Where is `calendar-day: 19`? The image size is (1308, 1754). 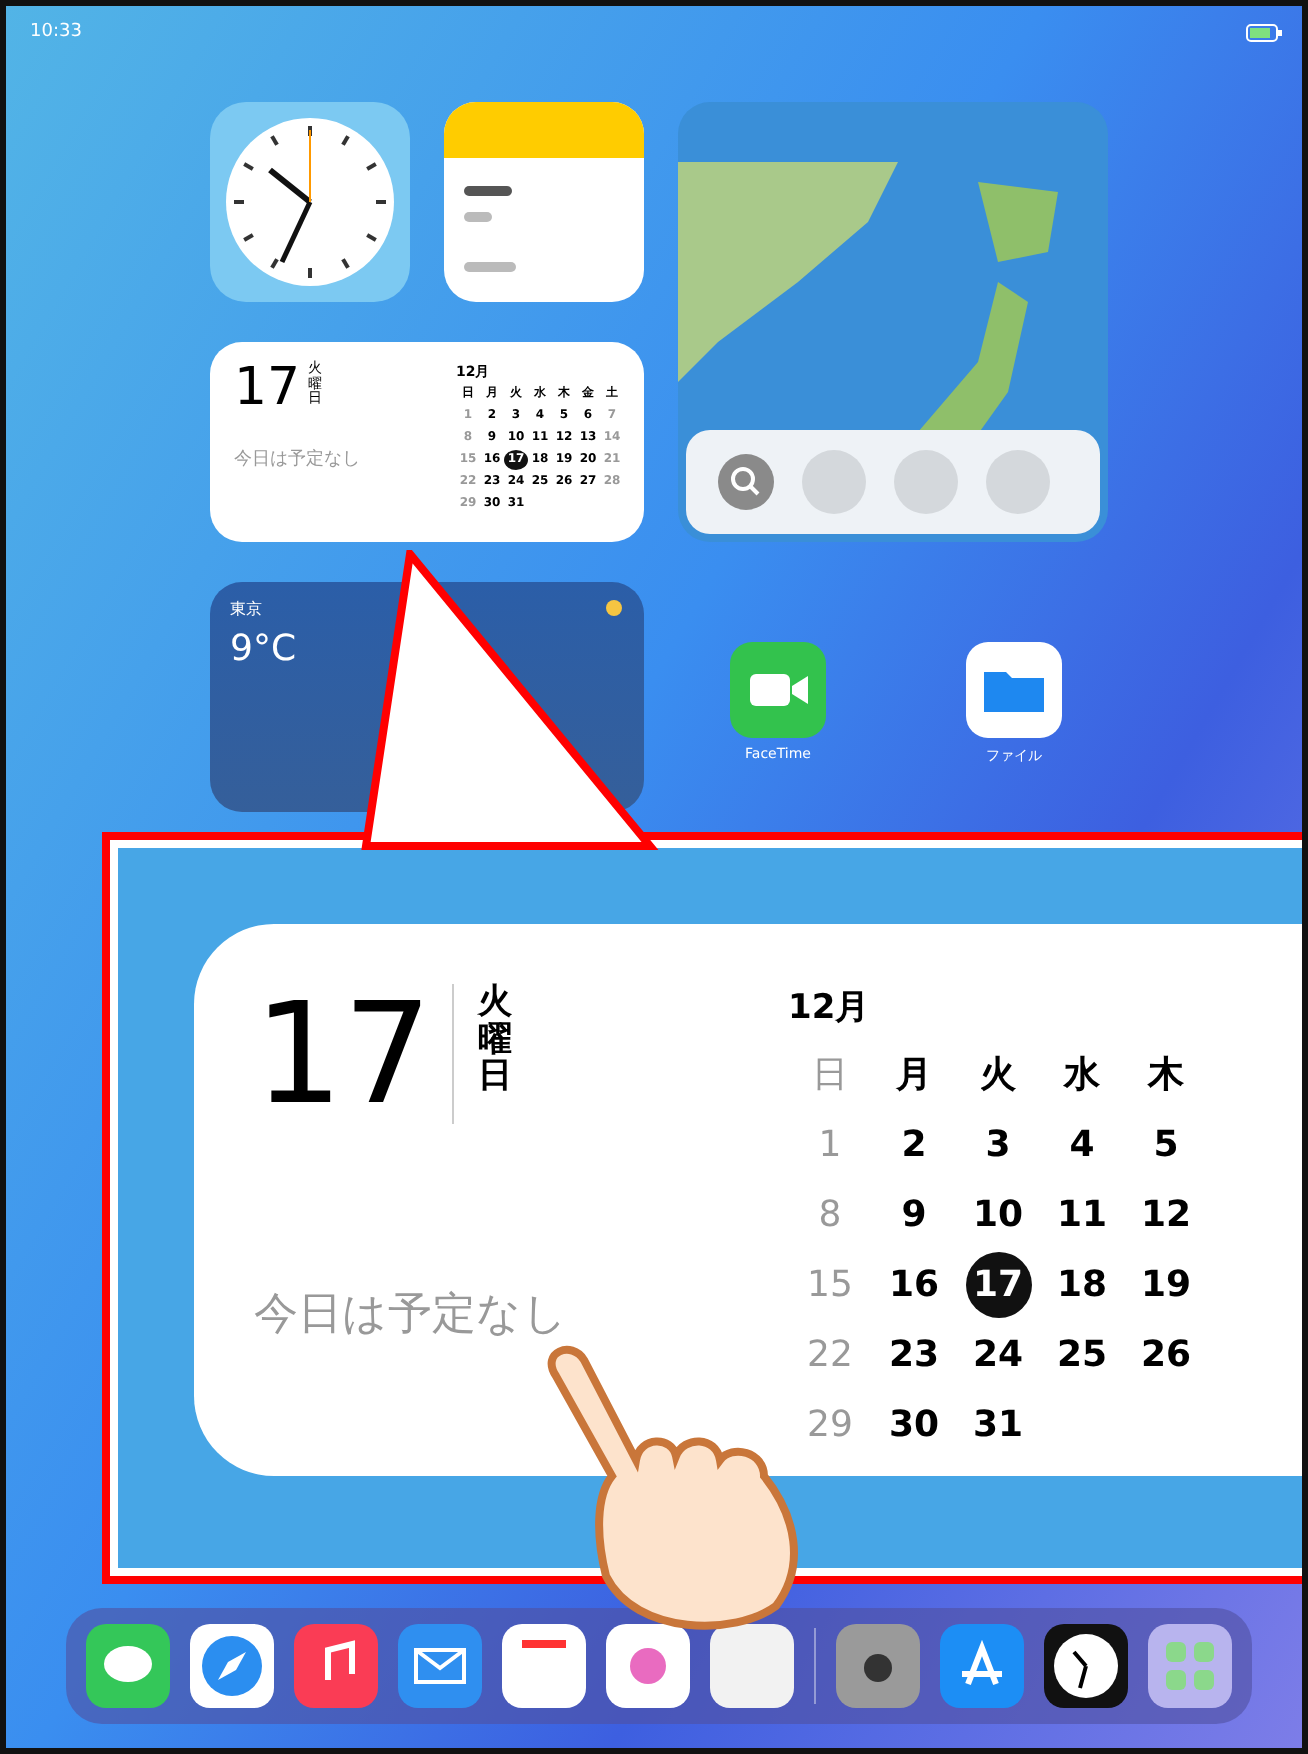 calendar-day: 19 is located at coordinates (1166, 1285).